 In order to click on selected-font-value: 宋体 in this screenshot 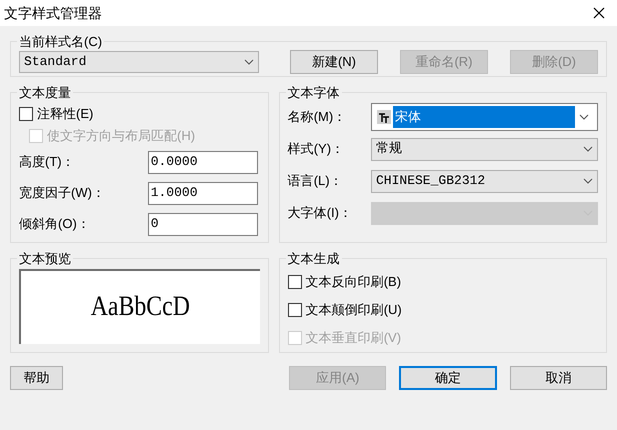, I will do `click(484, 117)`.